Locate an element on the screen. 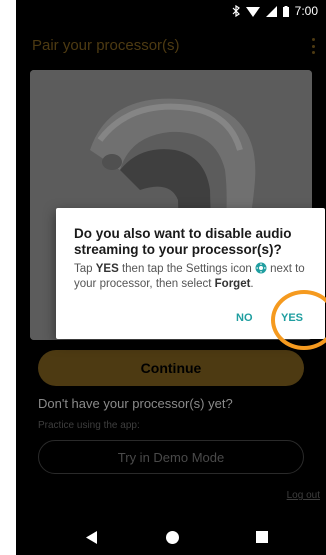 This screenshot has width=326, height=555. logout-link: Log out is located at coordinates (303, 495).